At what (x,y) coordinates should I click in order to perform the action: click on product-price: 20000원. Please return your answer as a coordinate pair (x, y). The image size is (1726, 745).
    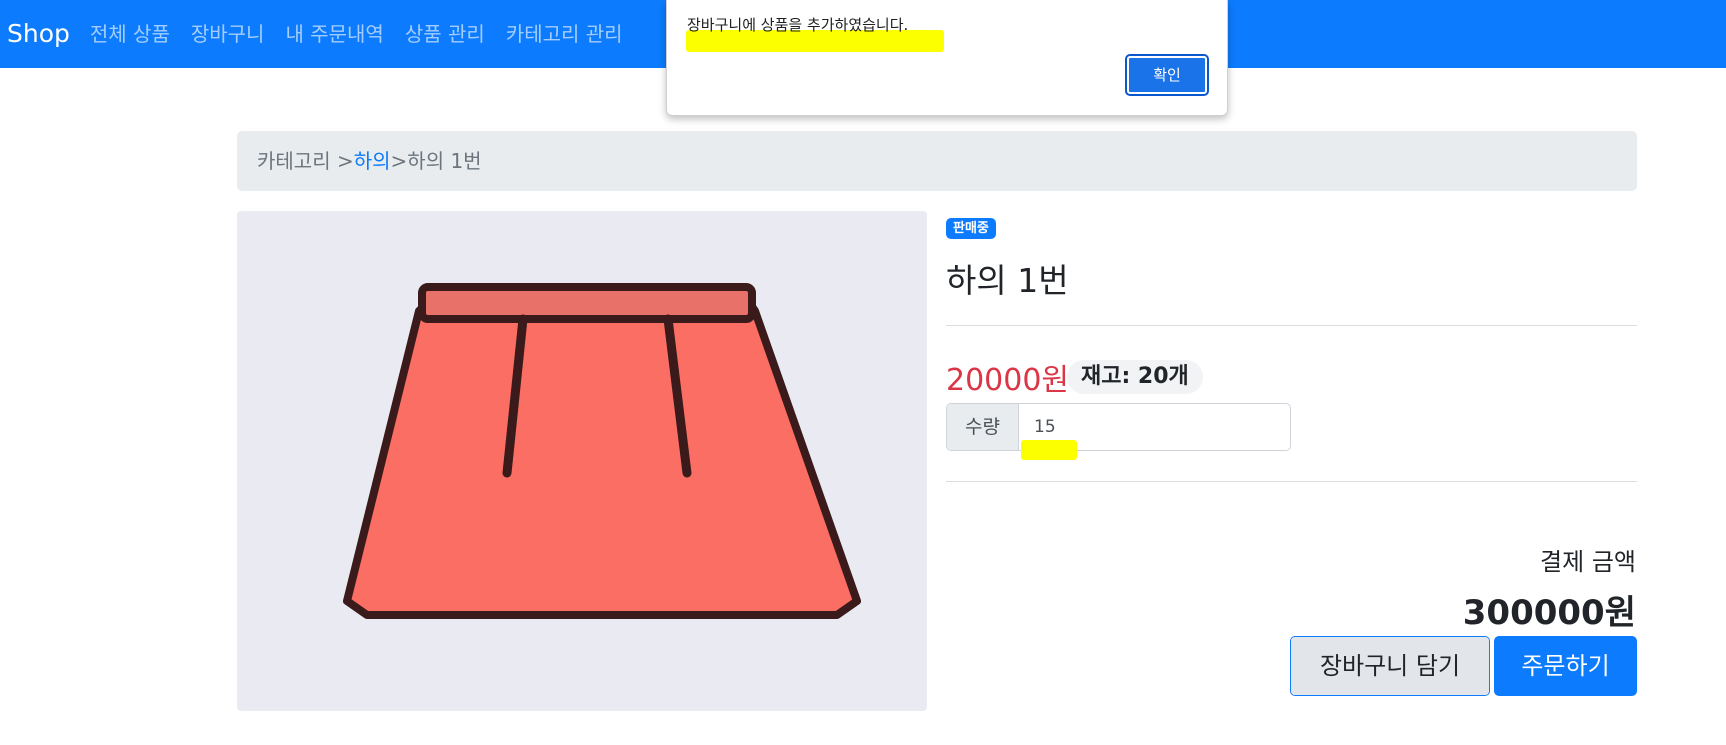
    Looking at the image, I should click on (1008, 380).